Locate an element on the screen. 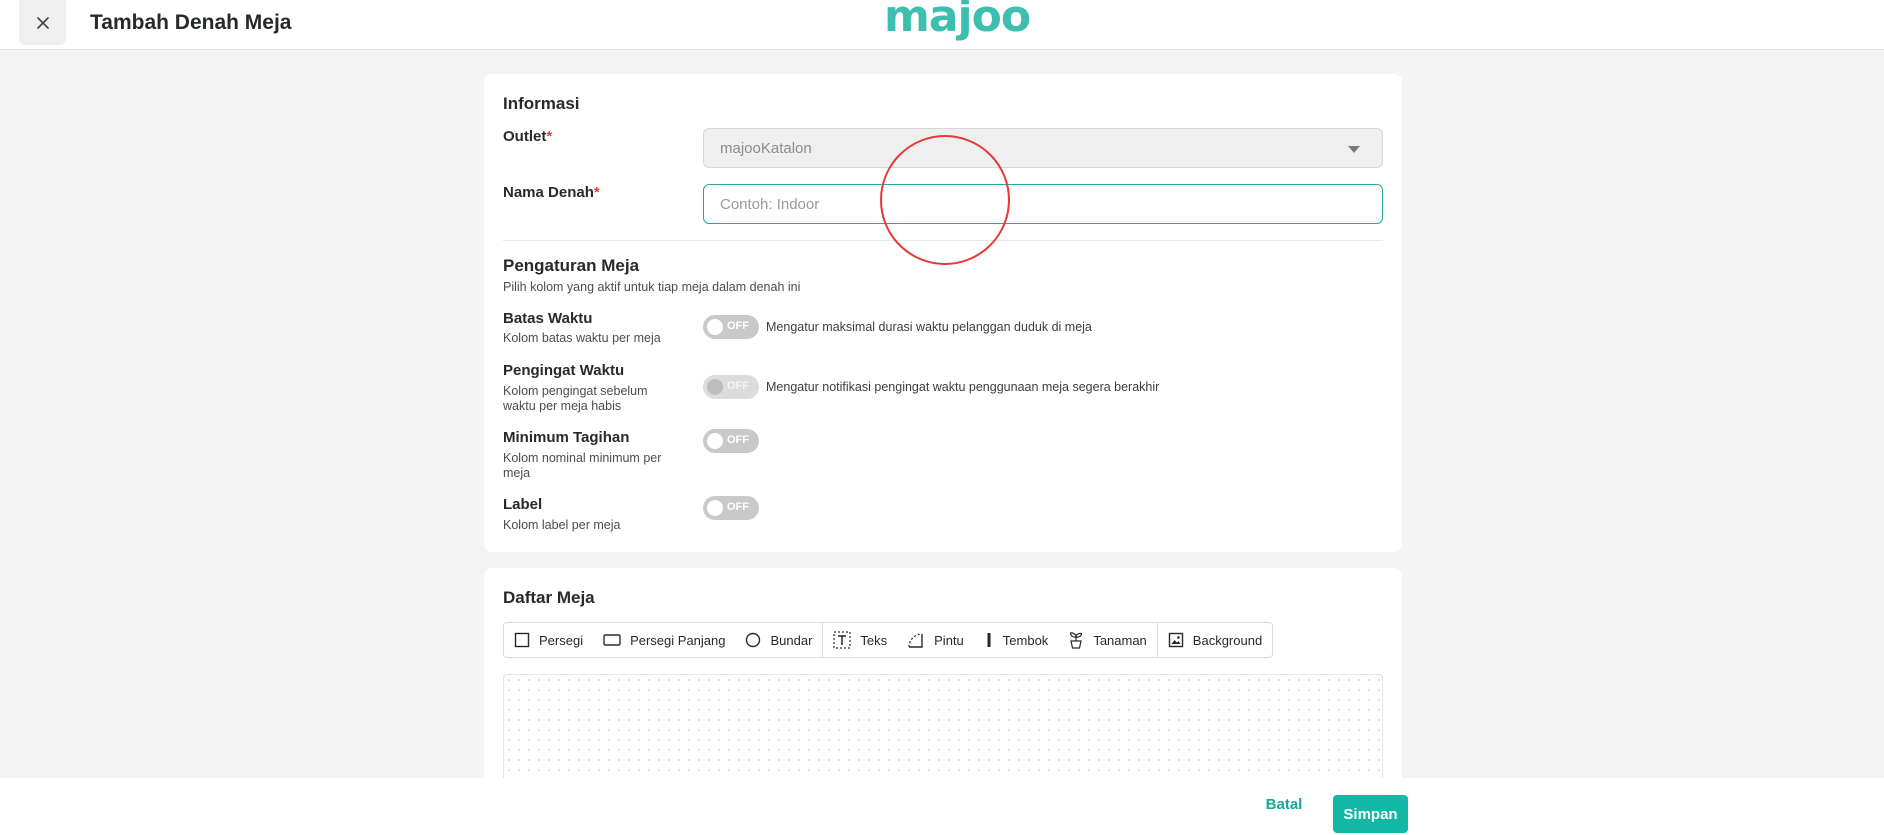 Image resolution: width=1884 pixels, height=835 pixels. tool-background: Background is located at coordinates (1215, 640).